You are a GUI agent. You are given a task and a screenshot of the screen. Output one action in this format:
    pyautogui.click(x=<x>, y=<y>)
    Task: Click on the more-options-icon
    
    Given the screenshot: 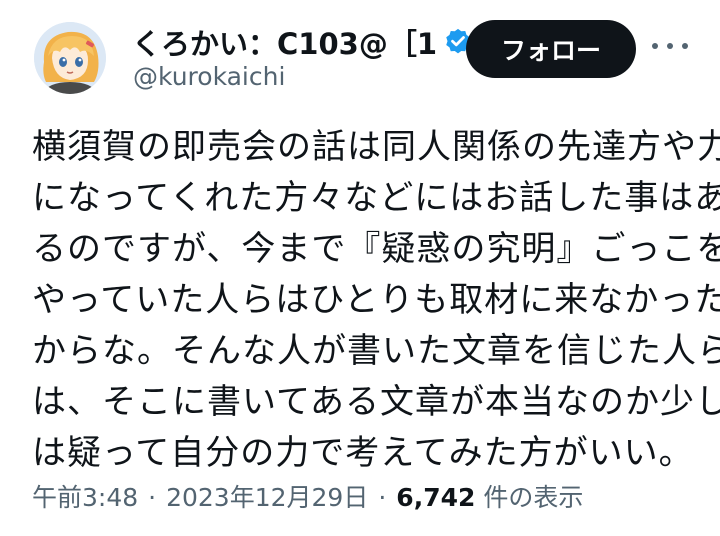 What is the action you would take?
    pyautogui.click(x=670, y=46)
    